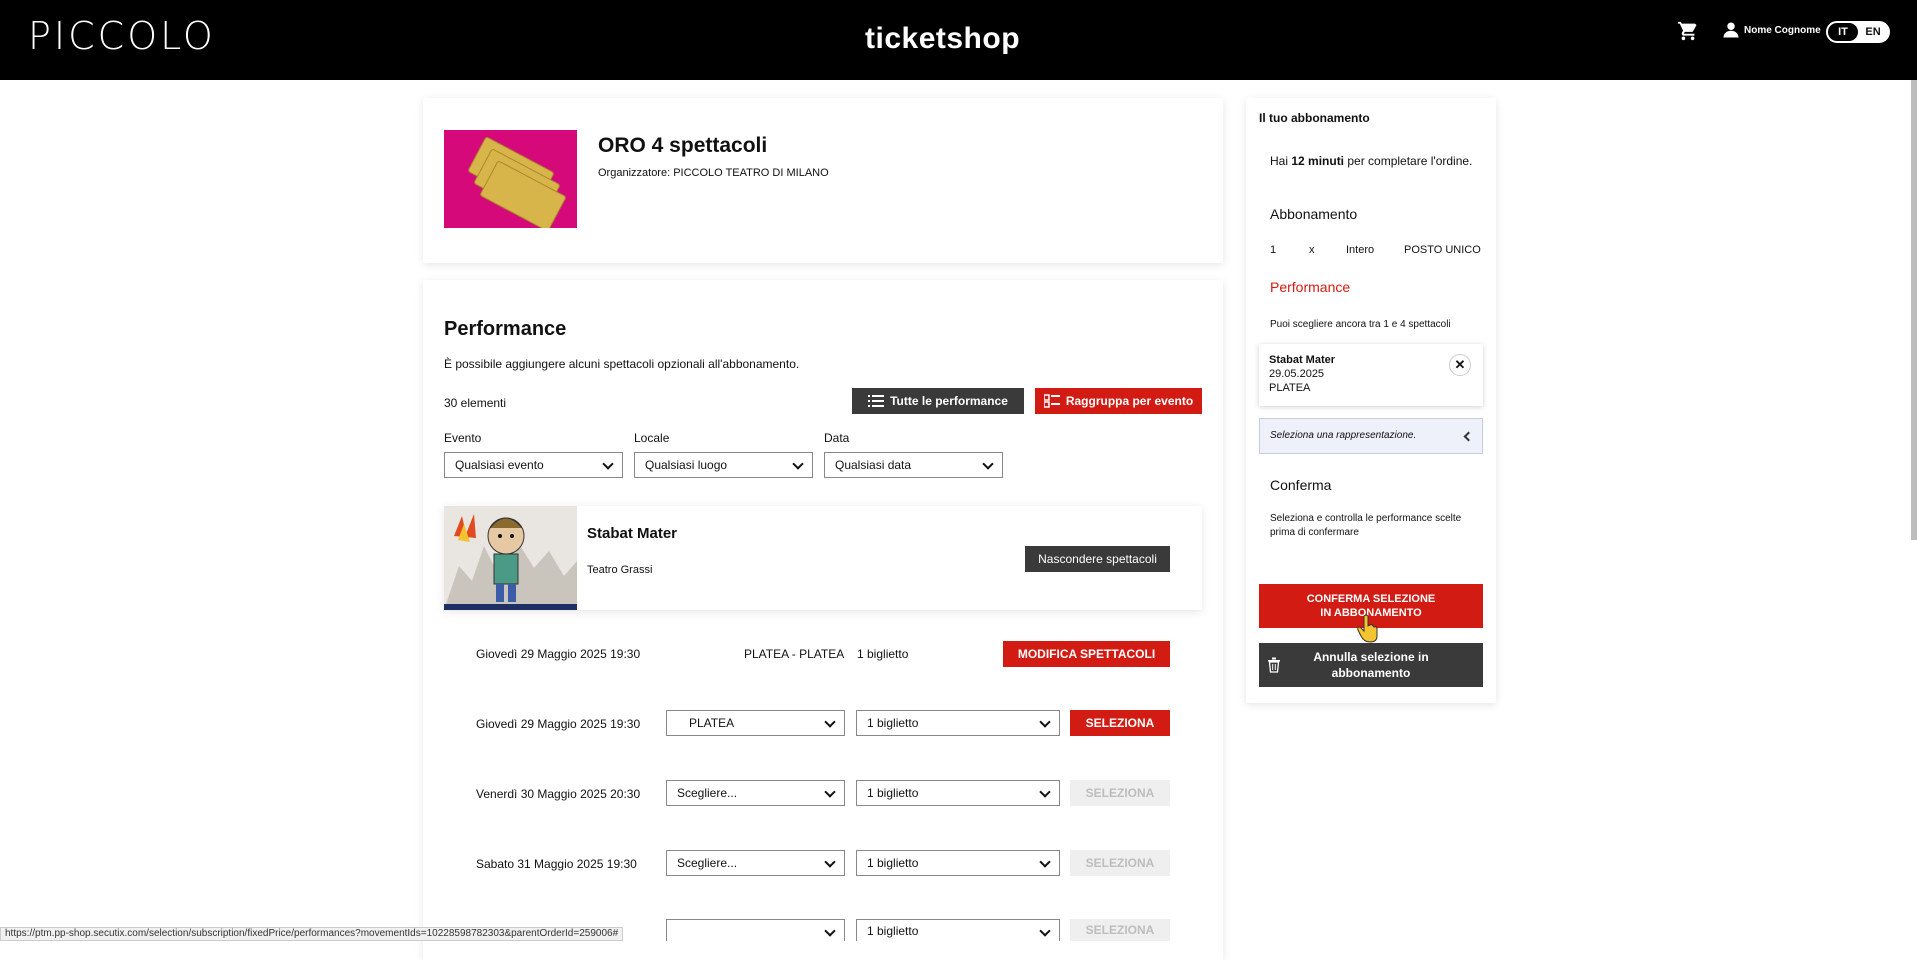  Describe the element at coordinates (1273, 250) in the screenshot. I see `subscription-qty: 1` at that location.